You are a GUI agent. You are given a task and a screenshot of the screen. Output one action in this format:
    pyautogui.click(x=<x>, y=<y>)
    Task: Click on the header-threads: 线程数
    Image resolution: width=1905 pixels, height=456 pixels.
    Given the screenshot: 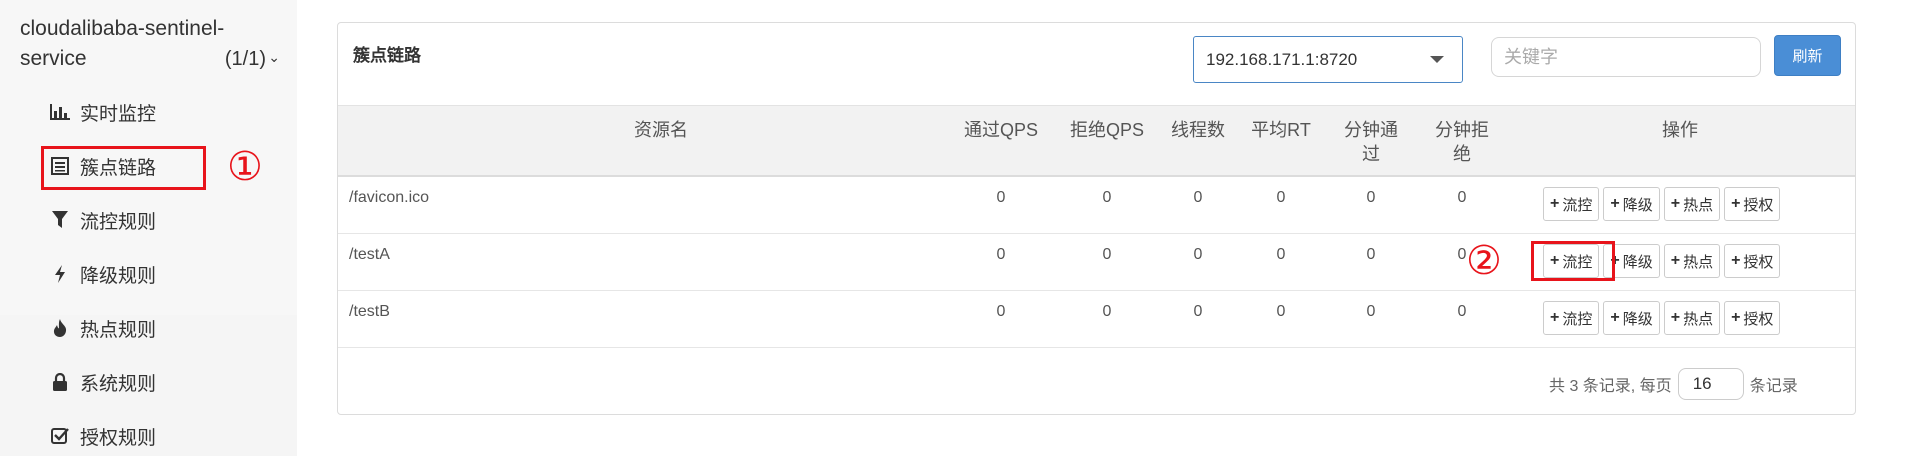 What is the action you would take?
    pyautogui.click(x=1198, y=130)
    